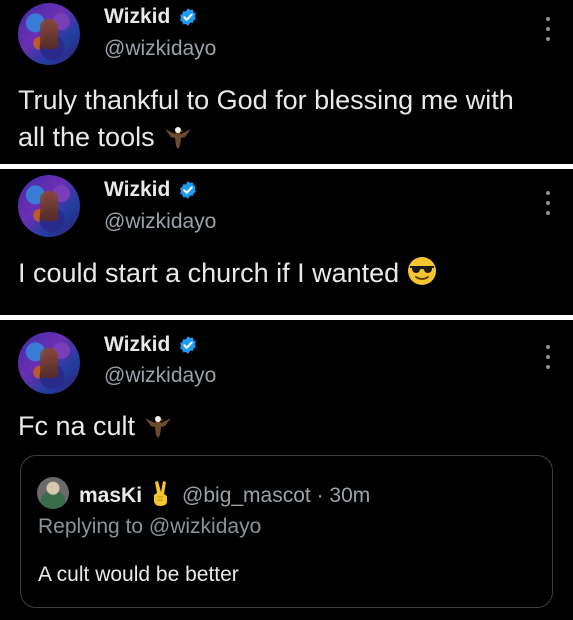  I want to click on quote-avatar, so click(53, 493).